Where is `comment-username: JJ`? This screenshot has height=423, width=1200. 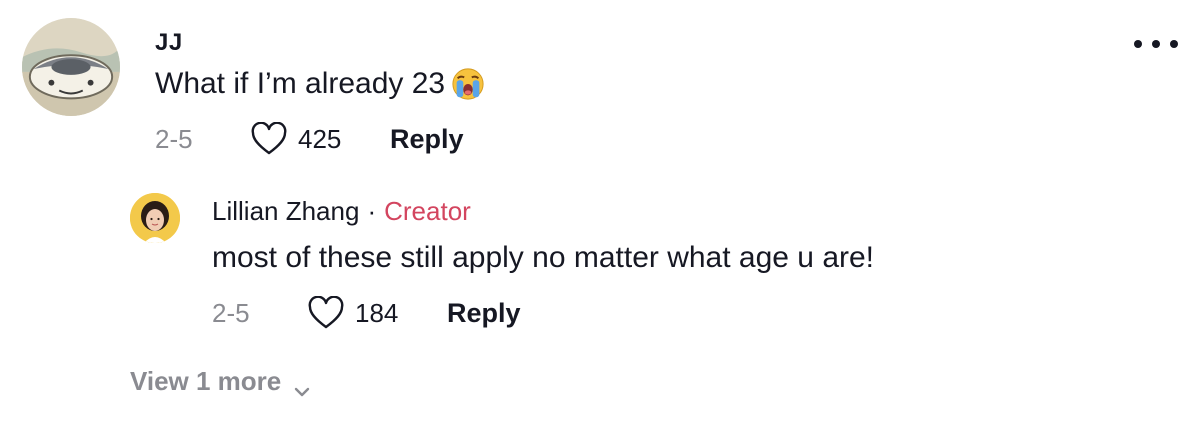
comment-username: JJ is located at coordinates (169, 43).